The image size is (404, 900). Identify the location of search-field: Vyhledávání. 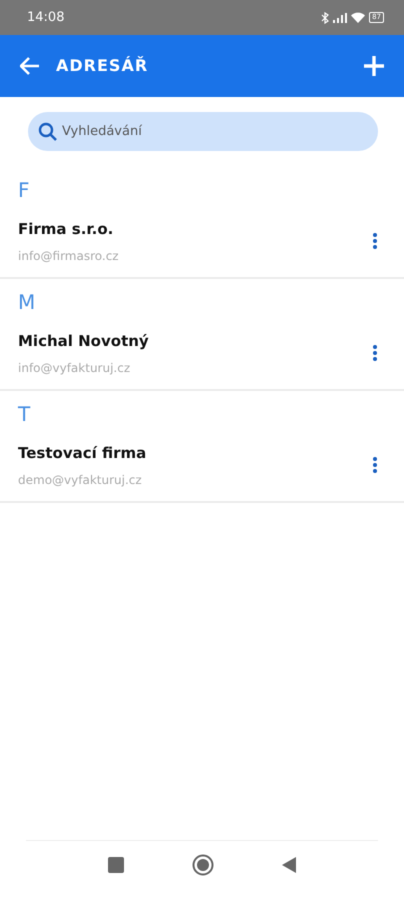
(203, 131).